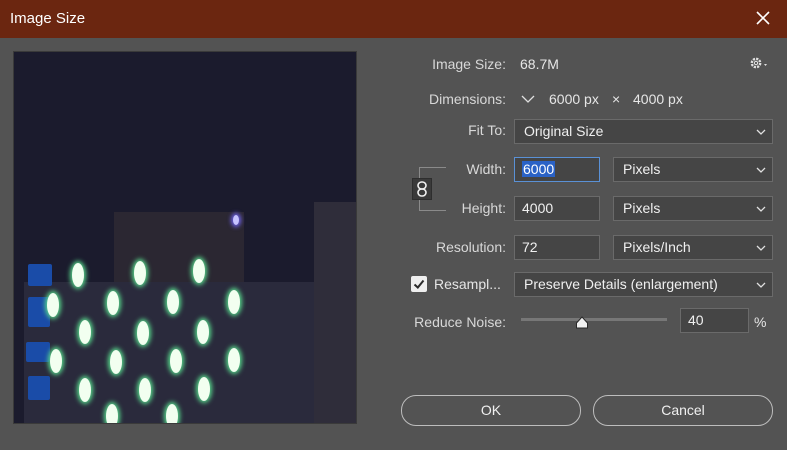 The width and height of the screenshot is (787, 450). Describe the element at coordinates (487, 130) in the screenshot. I see `fit-to-label: Fit To:` at that location.